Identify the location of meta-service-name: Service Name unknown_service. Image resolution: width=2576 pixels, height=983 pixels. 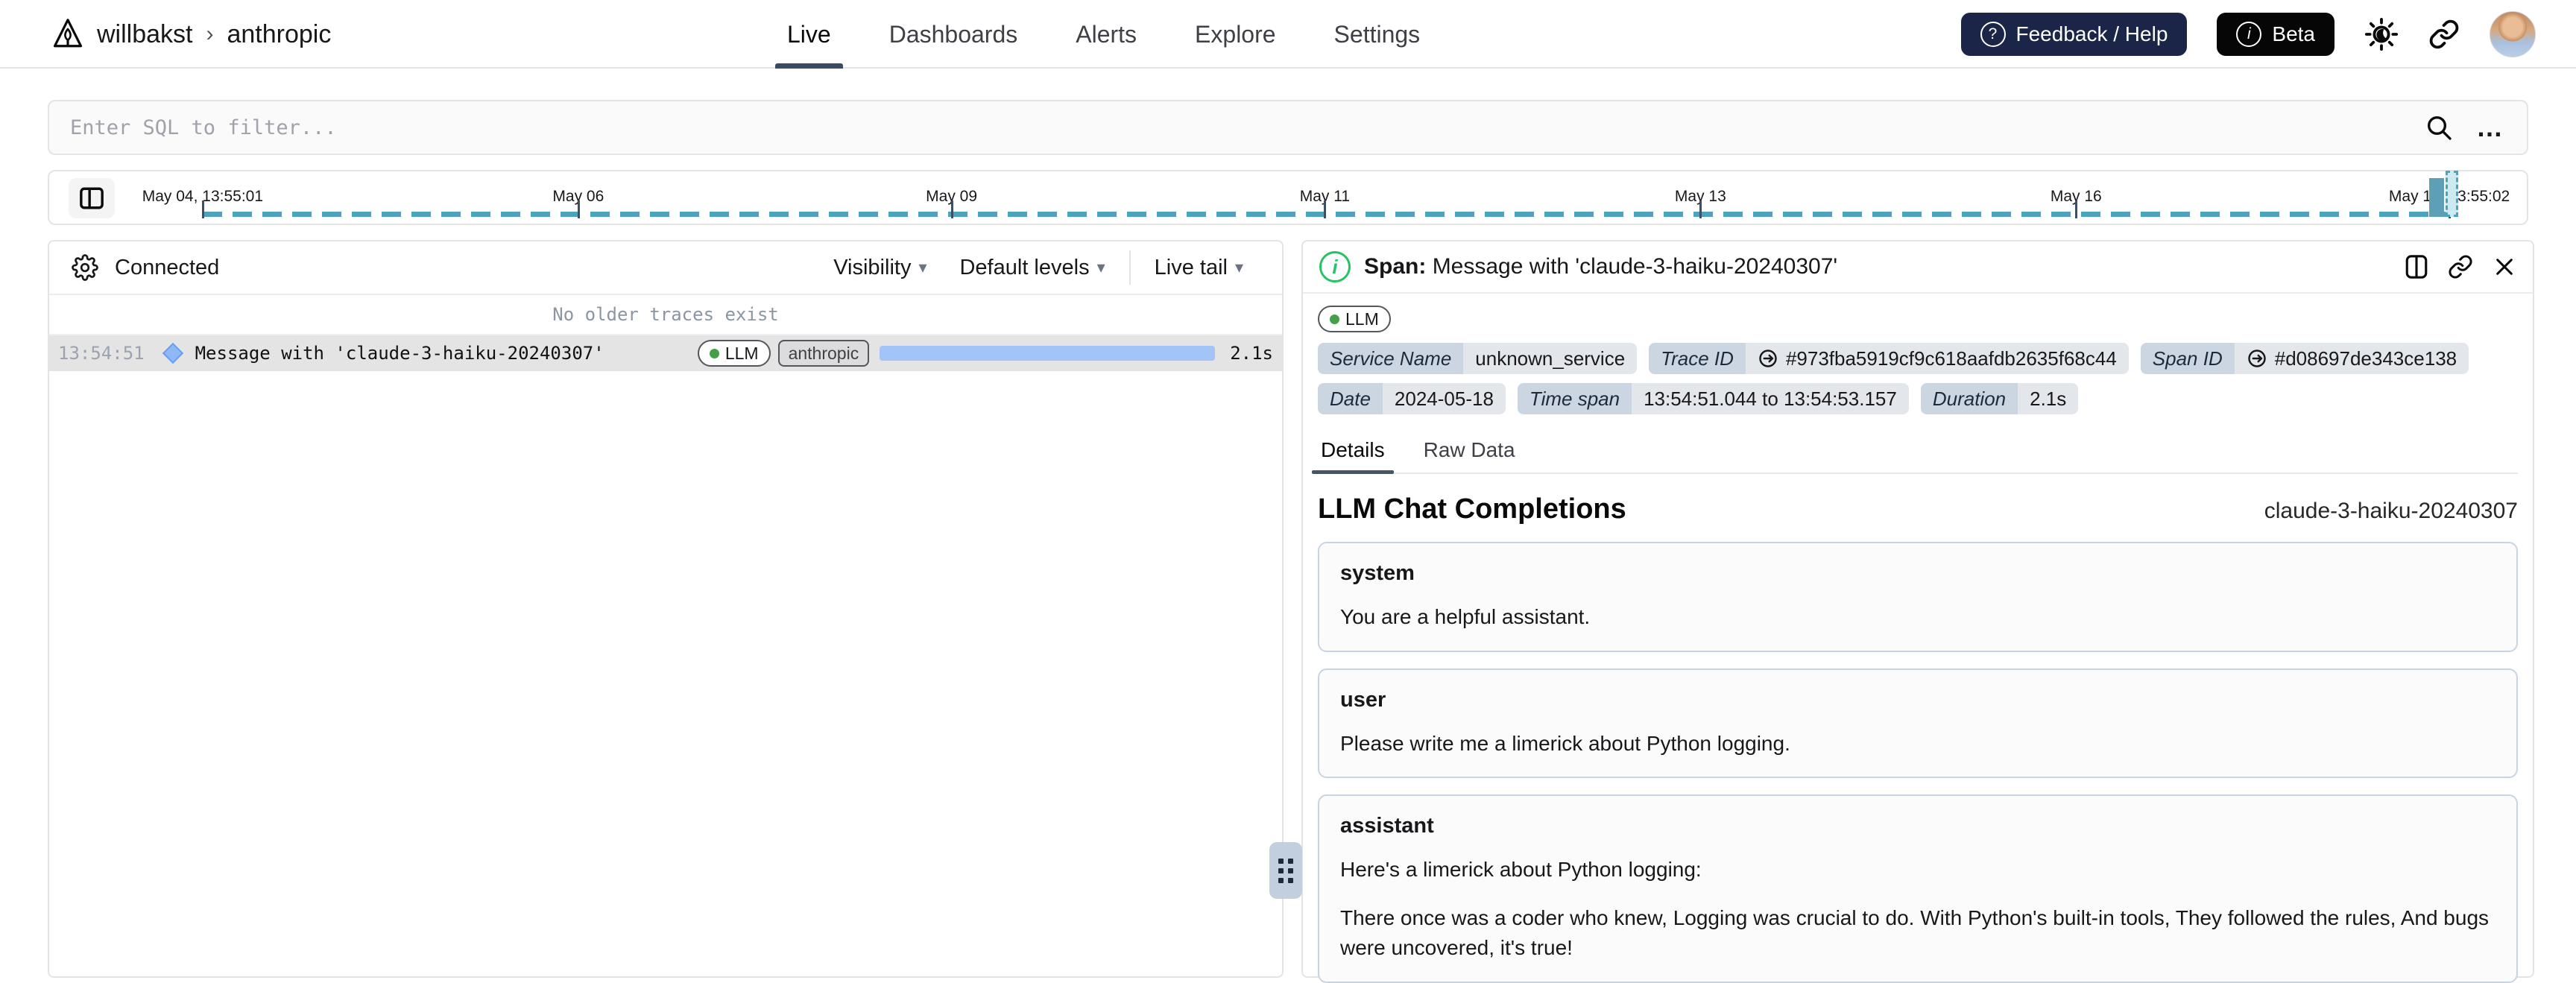
(1477, 358).